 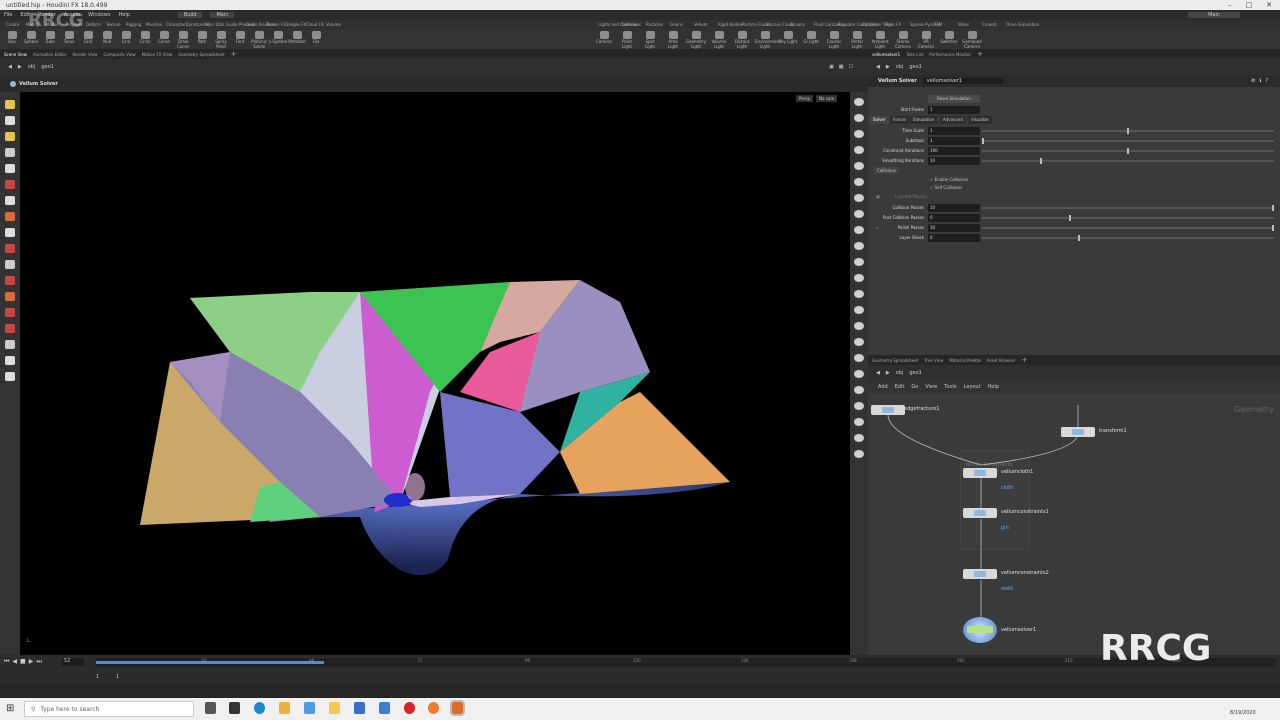 I want to click on edge-icon, so click(x=259, y=708).